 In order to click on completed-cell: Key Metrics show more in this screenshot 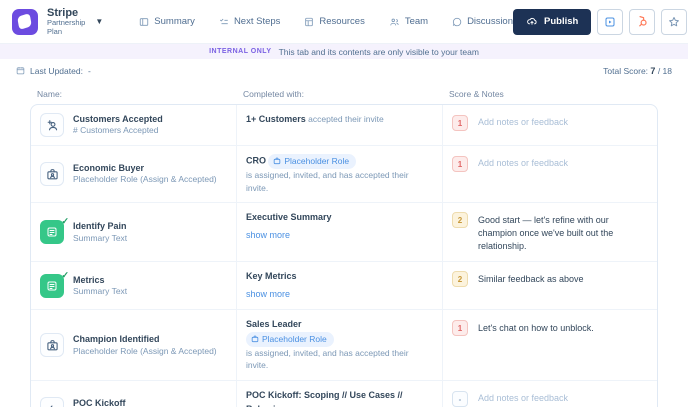, I will do `click(340, 286)`.